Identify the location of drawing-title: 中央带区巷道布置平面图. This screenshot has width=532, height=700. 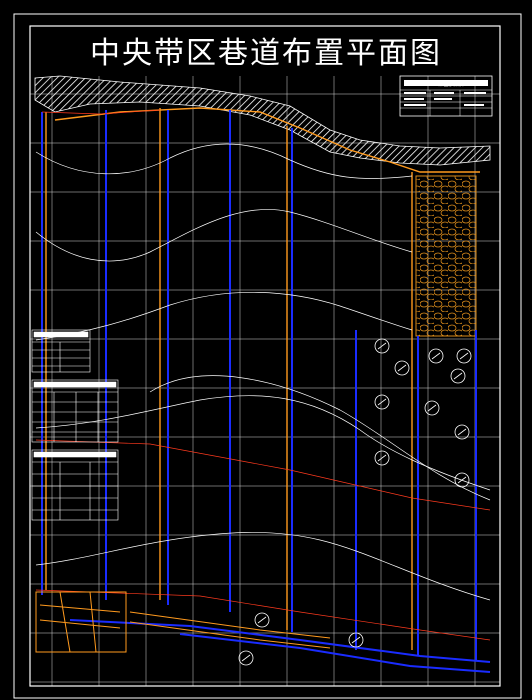
(266, 53).